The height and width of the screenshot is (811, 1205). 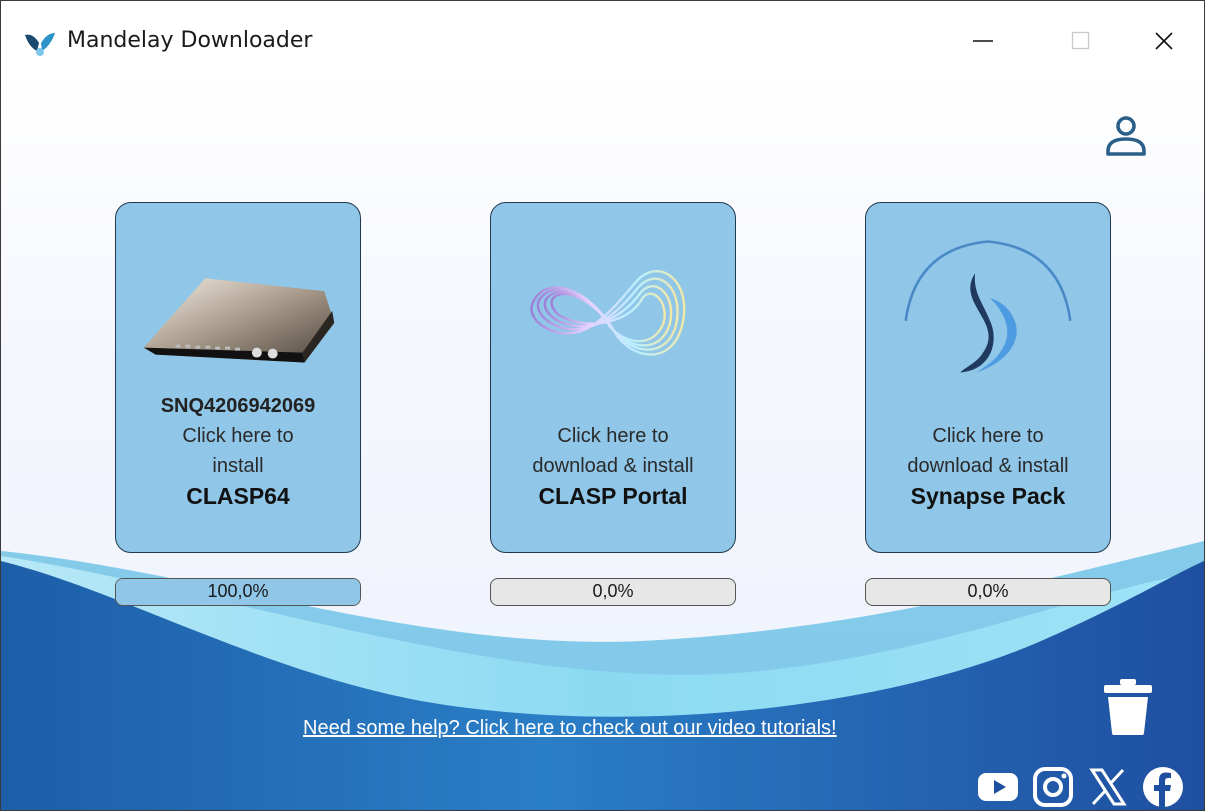 What do you see at coordinates (613, 496) in the screenshot?
I see `product-name: CLASP Portal` at bounding box center [613, 496].